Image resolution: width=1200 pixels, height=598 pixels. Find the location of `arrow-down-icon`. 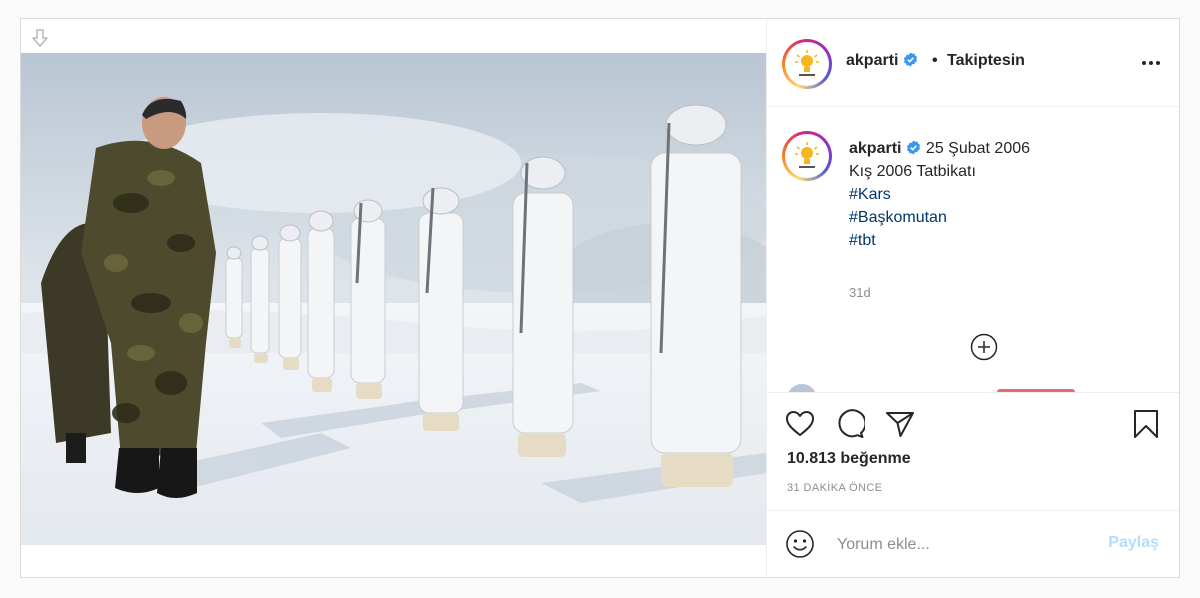

arrow-down-icon is located at coordinates (40, 38).